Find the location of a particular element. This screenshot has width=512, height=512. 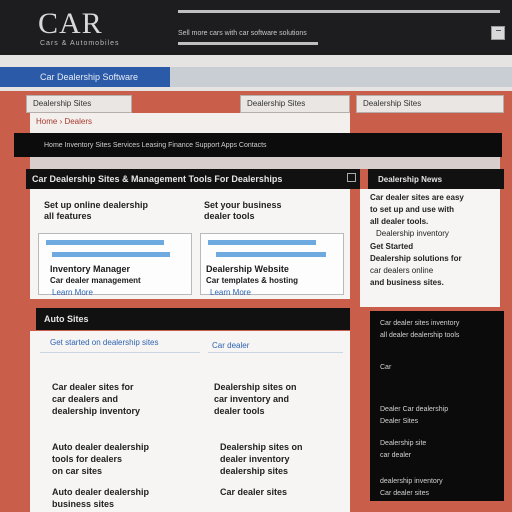

feature-card-1-accent is located at coordinates (105, 242).